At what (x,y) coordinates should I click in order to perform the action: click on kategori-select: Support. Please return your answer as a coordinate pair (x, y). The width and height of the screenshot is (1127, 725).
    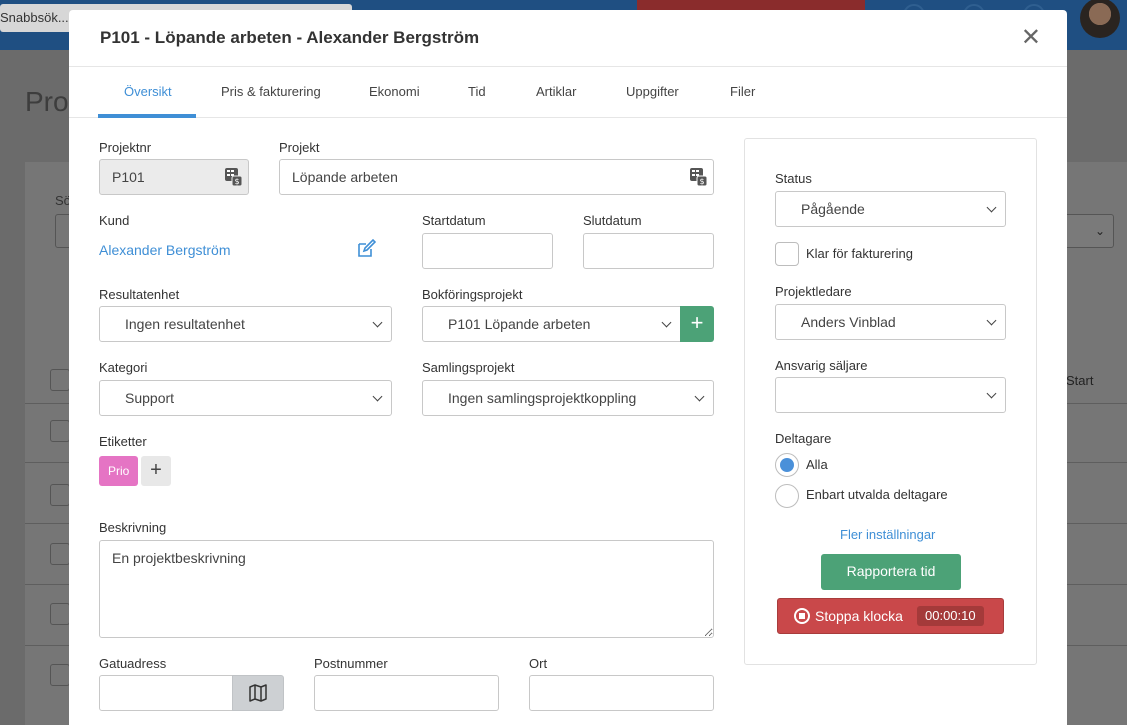
    Looking at the image, I should click on (245, 398).